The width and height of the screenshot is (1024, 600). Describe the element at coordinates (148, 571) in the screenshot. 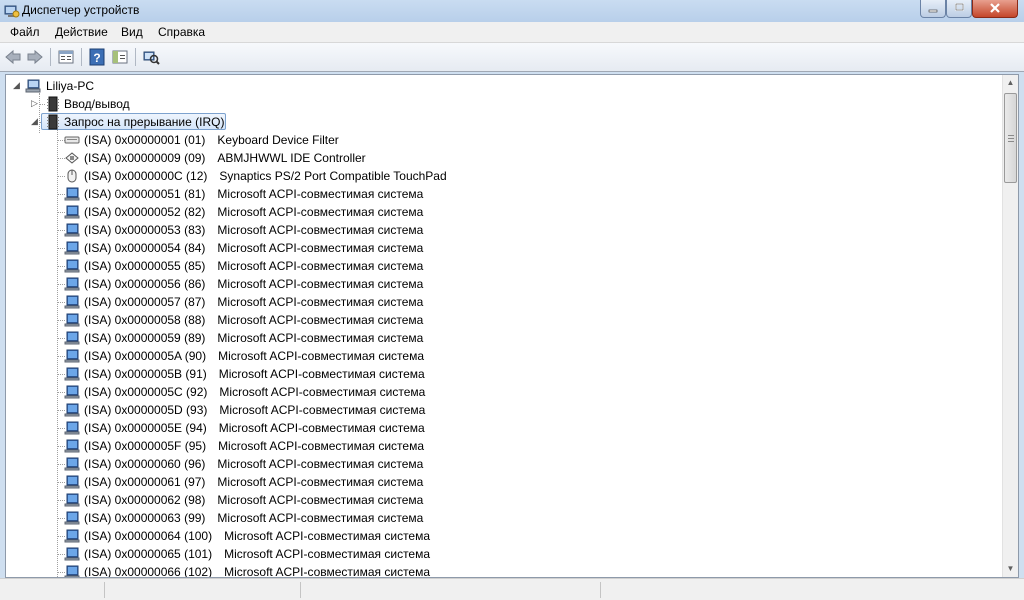

I see `irq-resource: (ISA) 0x00000066 (102)` at that location.